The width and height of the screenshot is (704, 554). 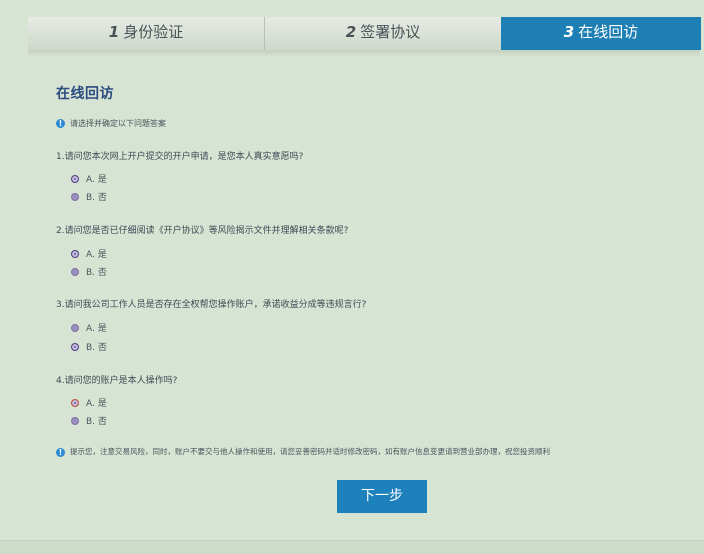 I want to click on intro-hint: ! 请选择并确定以下问题答案, so click(x=111, y=123).